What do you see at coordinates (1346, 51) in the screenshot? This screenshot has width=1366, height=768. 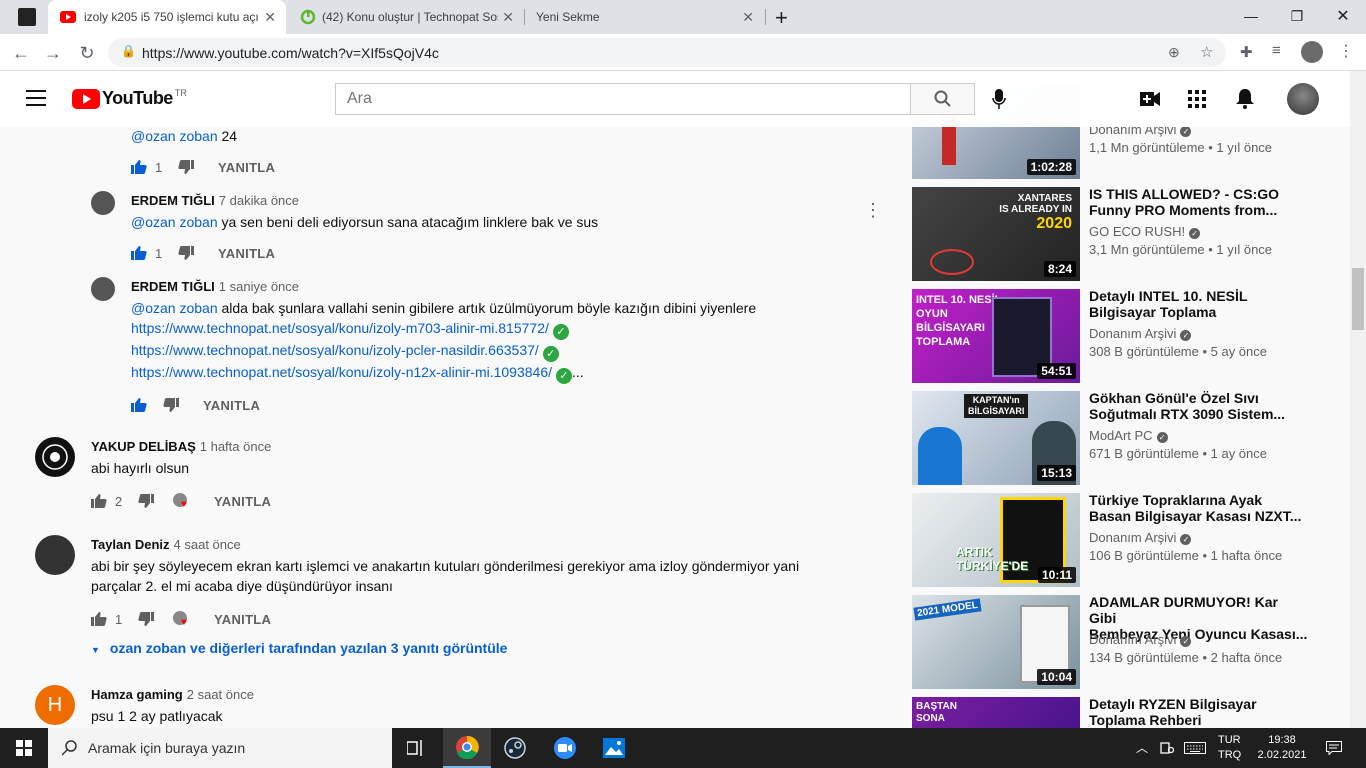 I see `menu-icon: ⋮` at bounding box center [1346, 51].